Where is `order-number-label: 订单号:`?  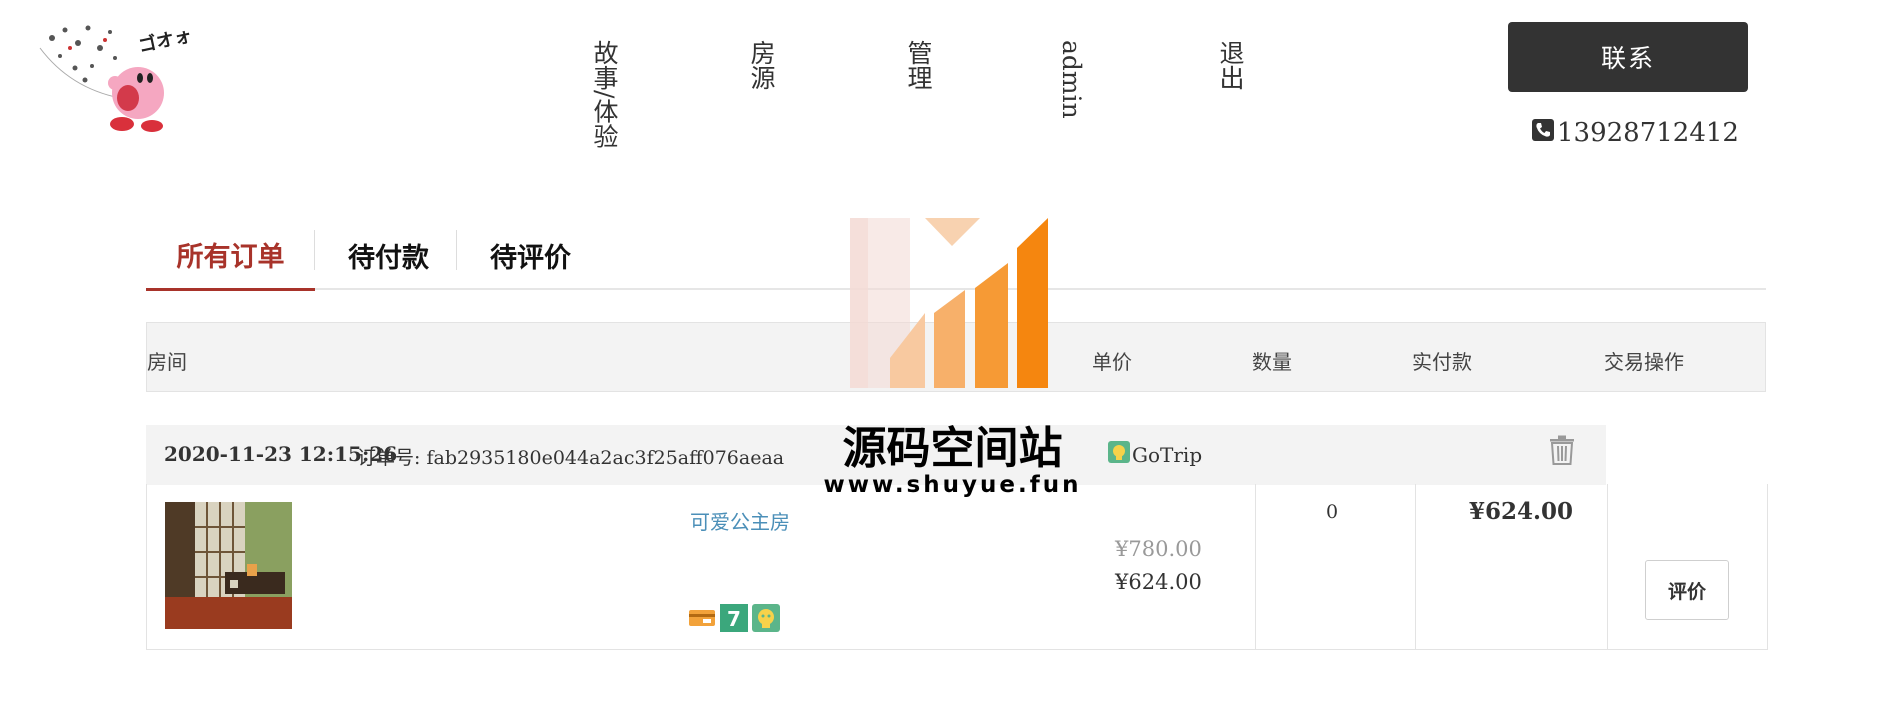 order-number-label: 订单号: is located at coordinates (389, 458).